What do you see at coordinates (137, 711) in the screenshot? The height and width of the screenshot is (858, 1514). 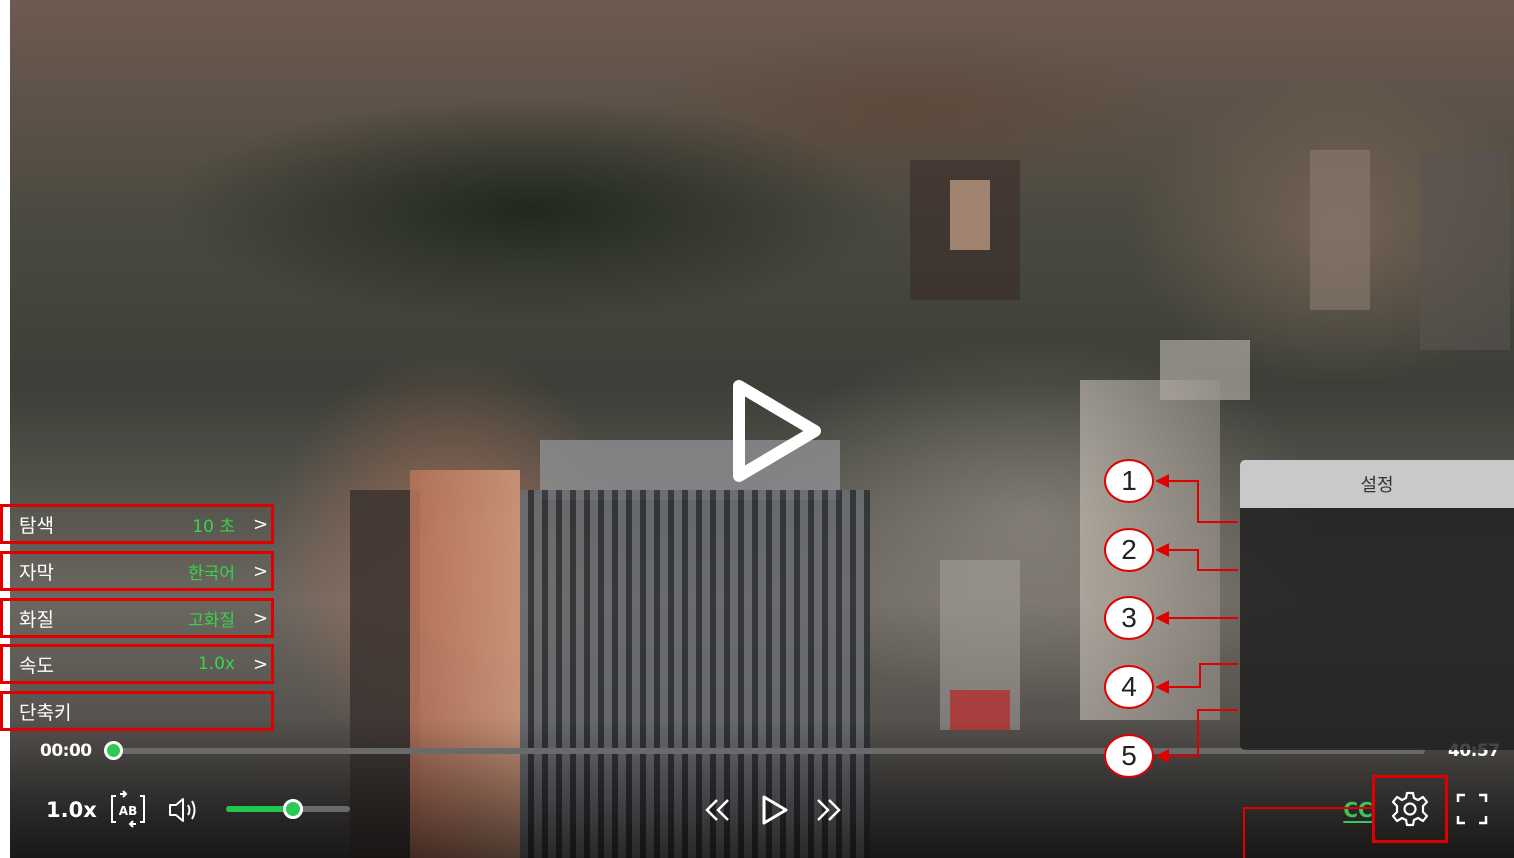 I see `settings-item-shortcuts: 단축키` at bounding box center [137, 711].